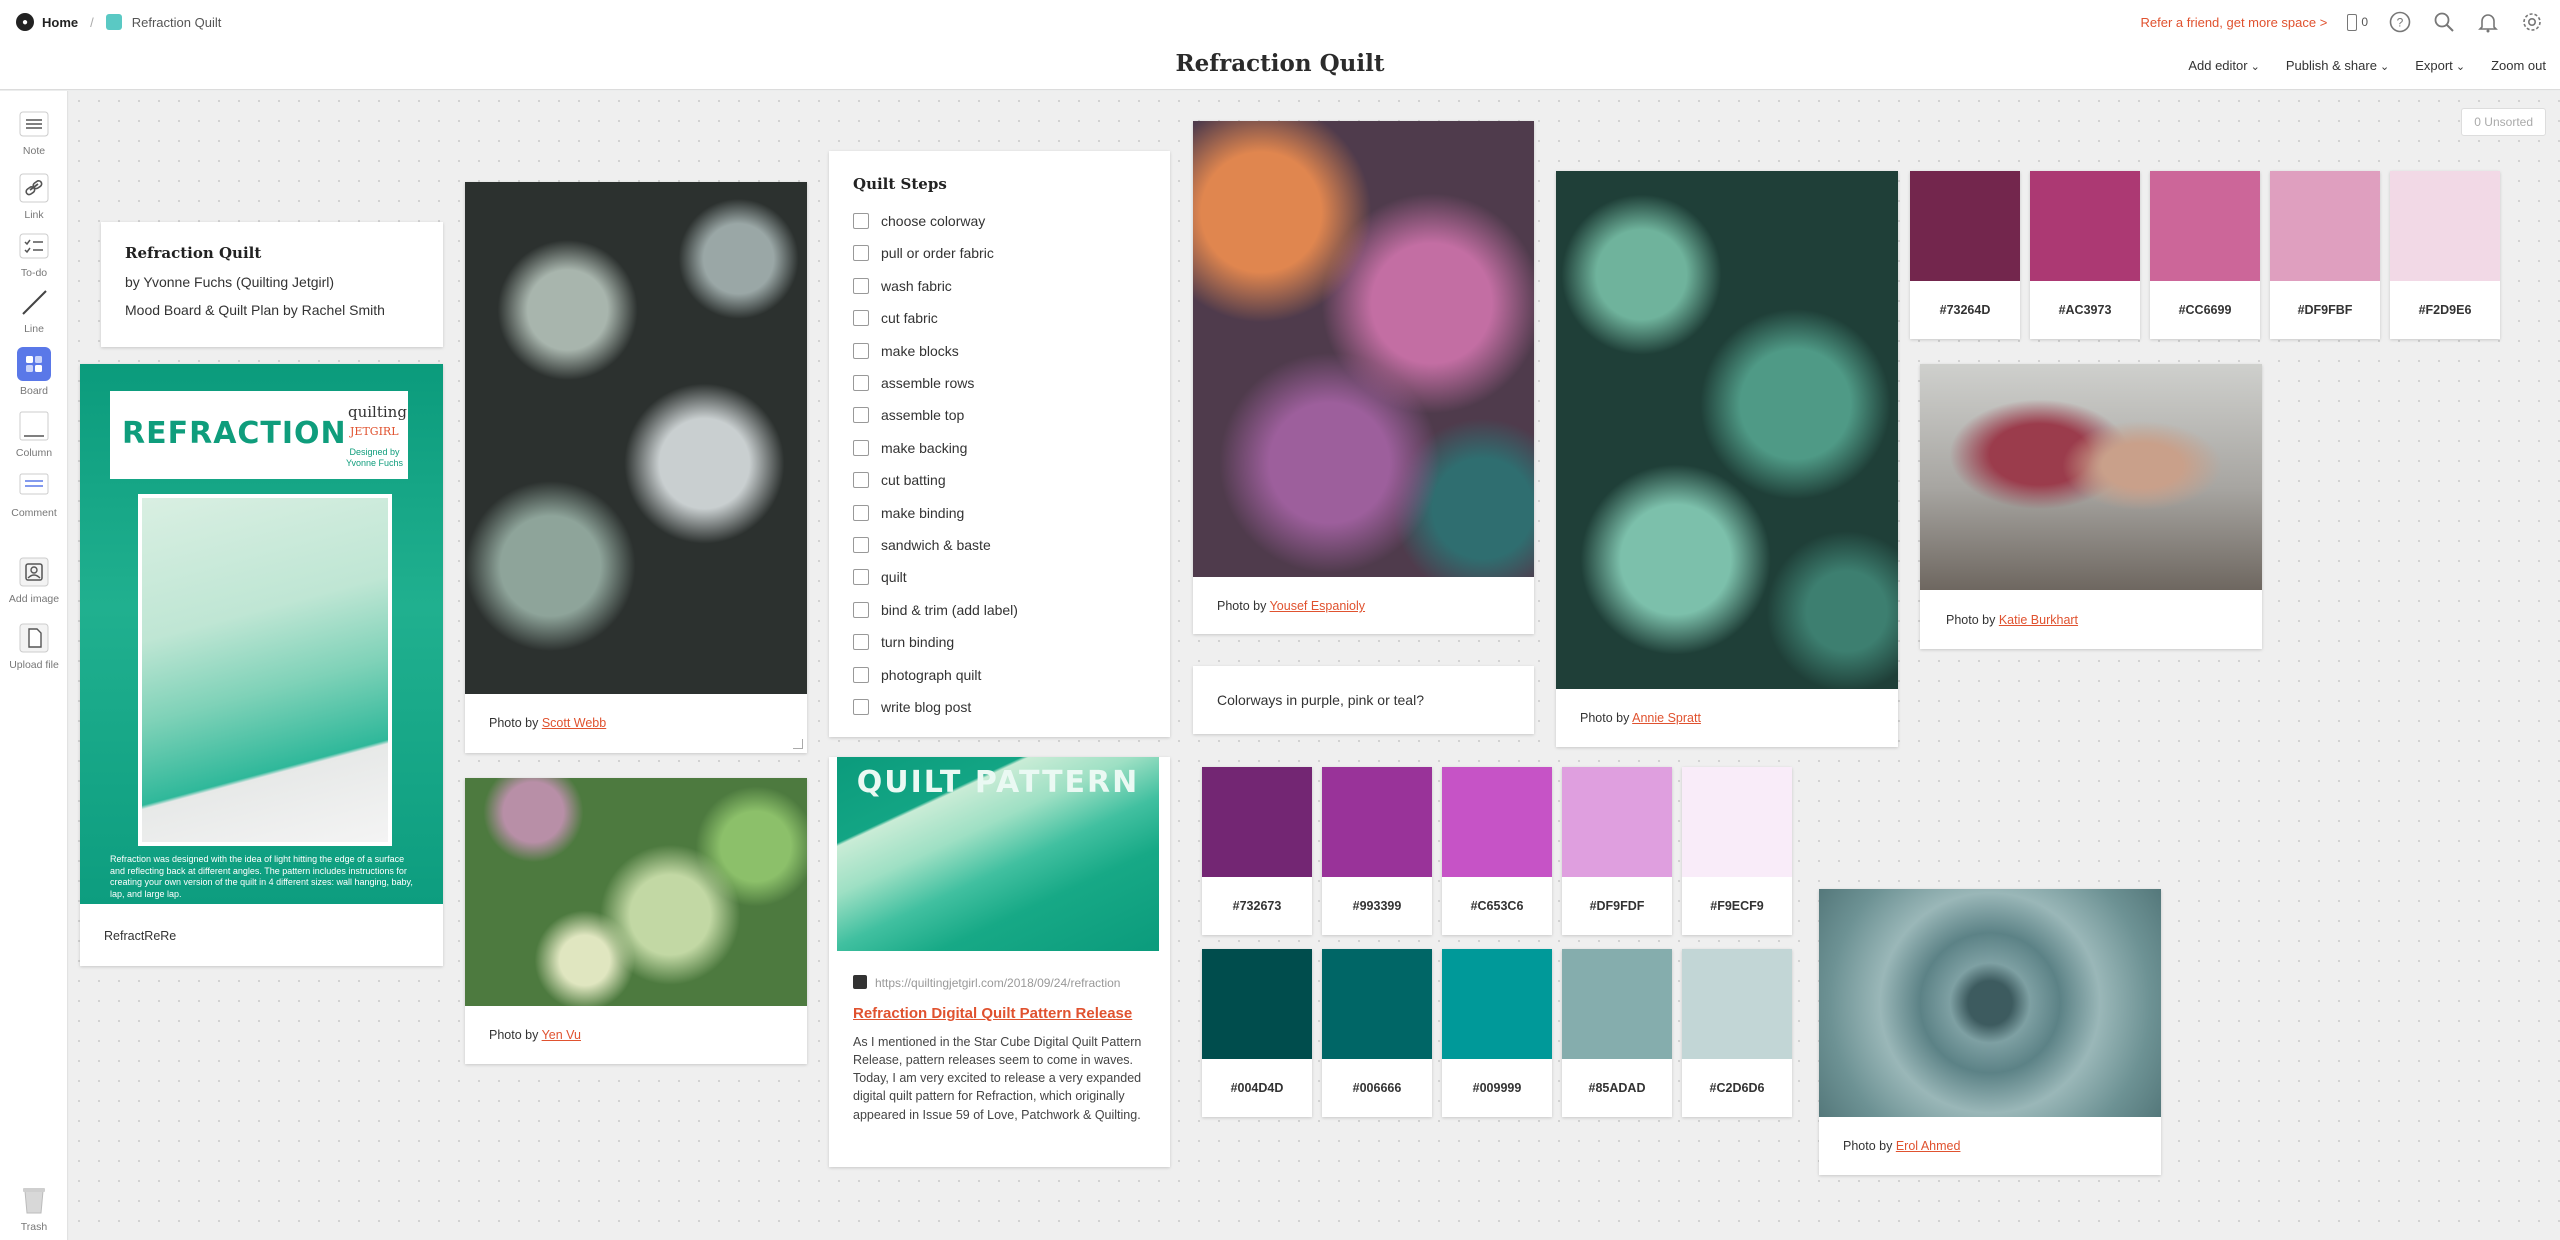  What do you see at coordinates (34, 453) in the screenshot?
I see `tool-column-label: Column` at bounding box center [34, 453].